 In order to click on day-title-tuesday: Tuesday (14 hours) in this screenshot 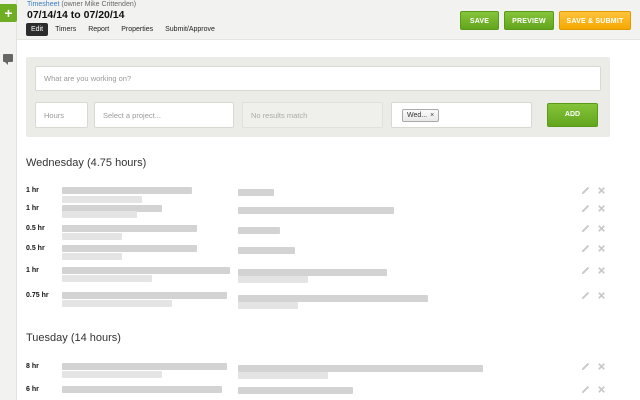, I will do `click(73, 338)`.